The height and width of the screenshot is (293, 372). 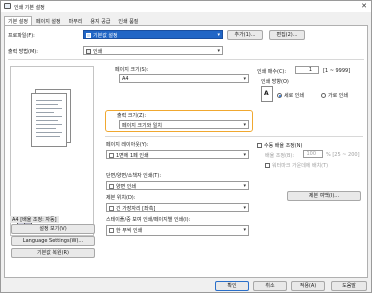 I want to click on preview-front-sheet, so click(x=49, y=120).